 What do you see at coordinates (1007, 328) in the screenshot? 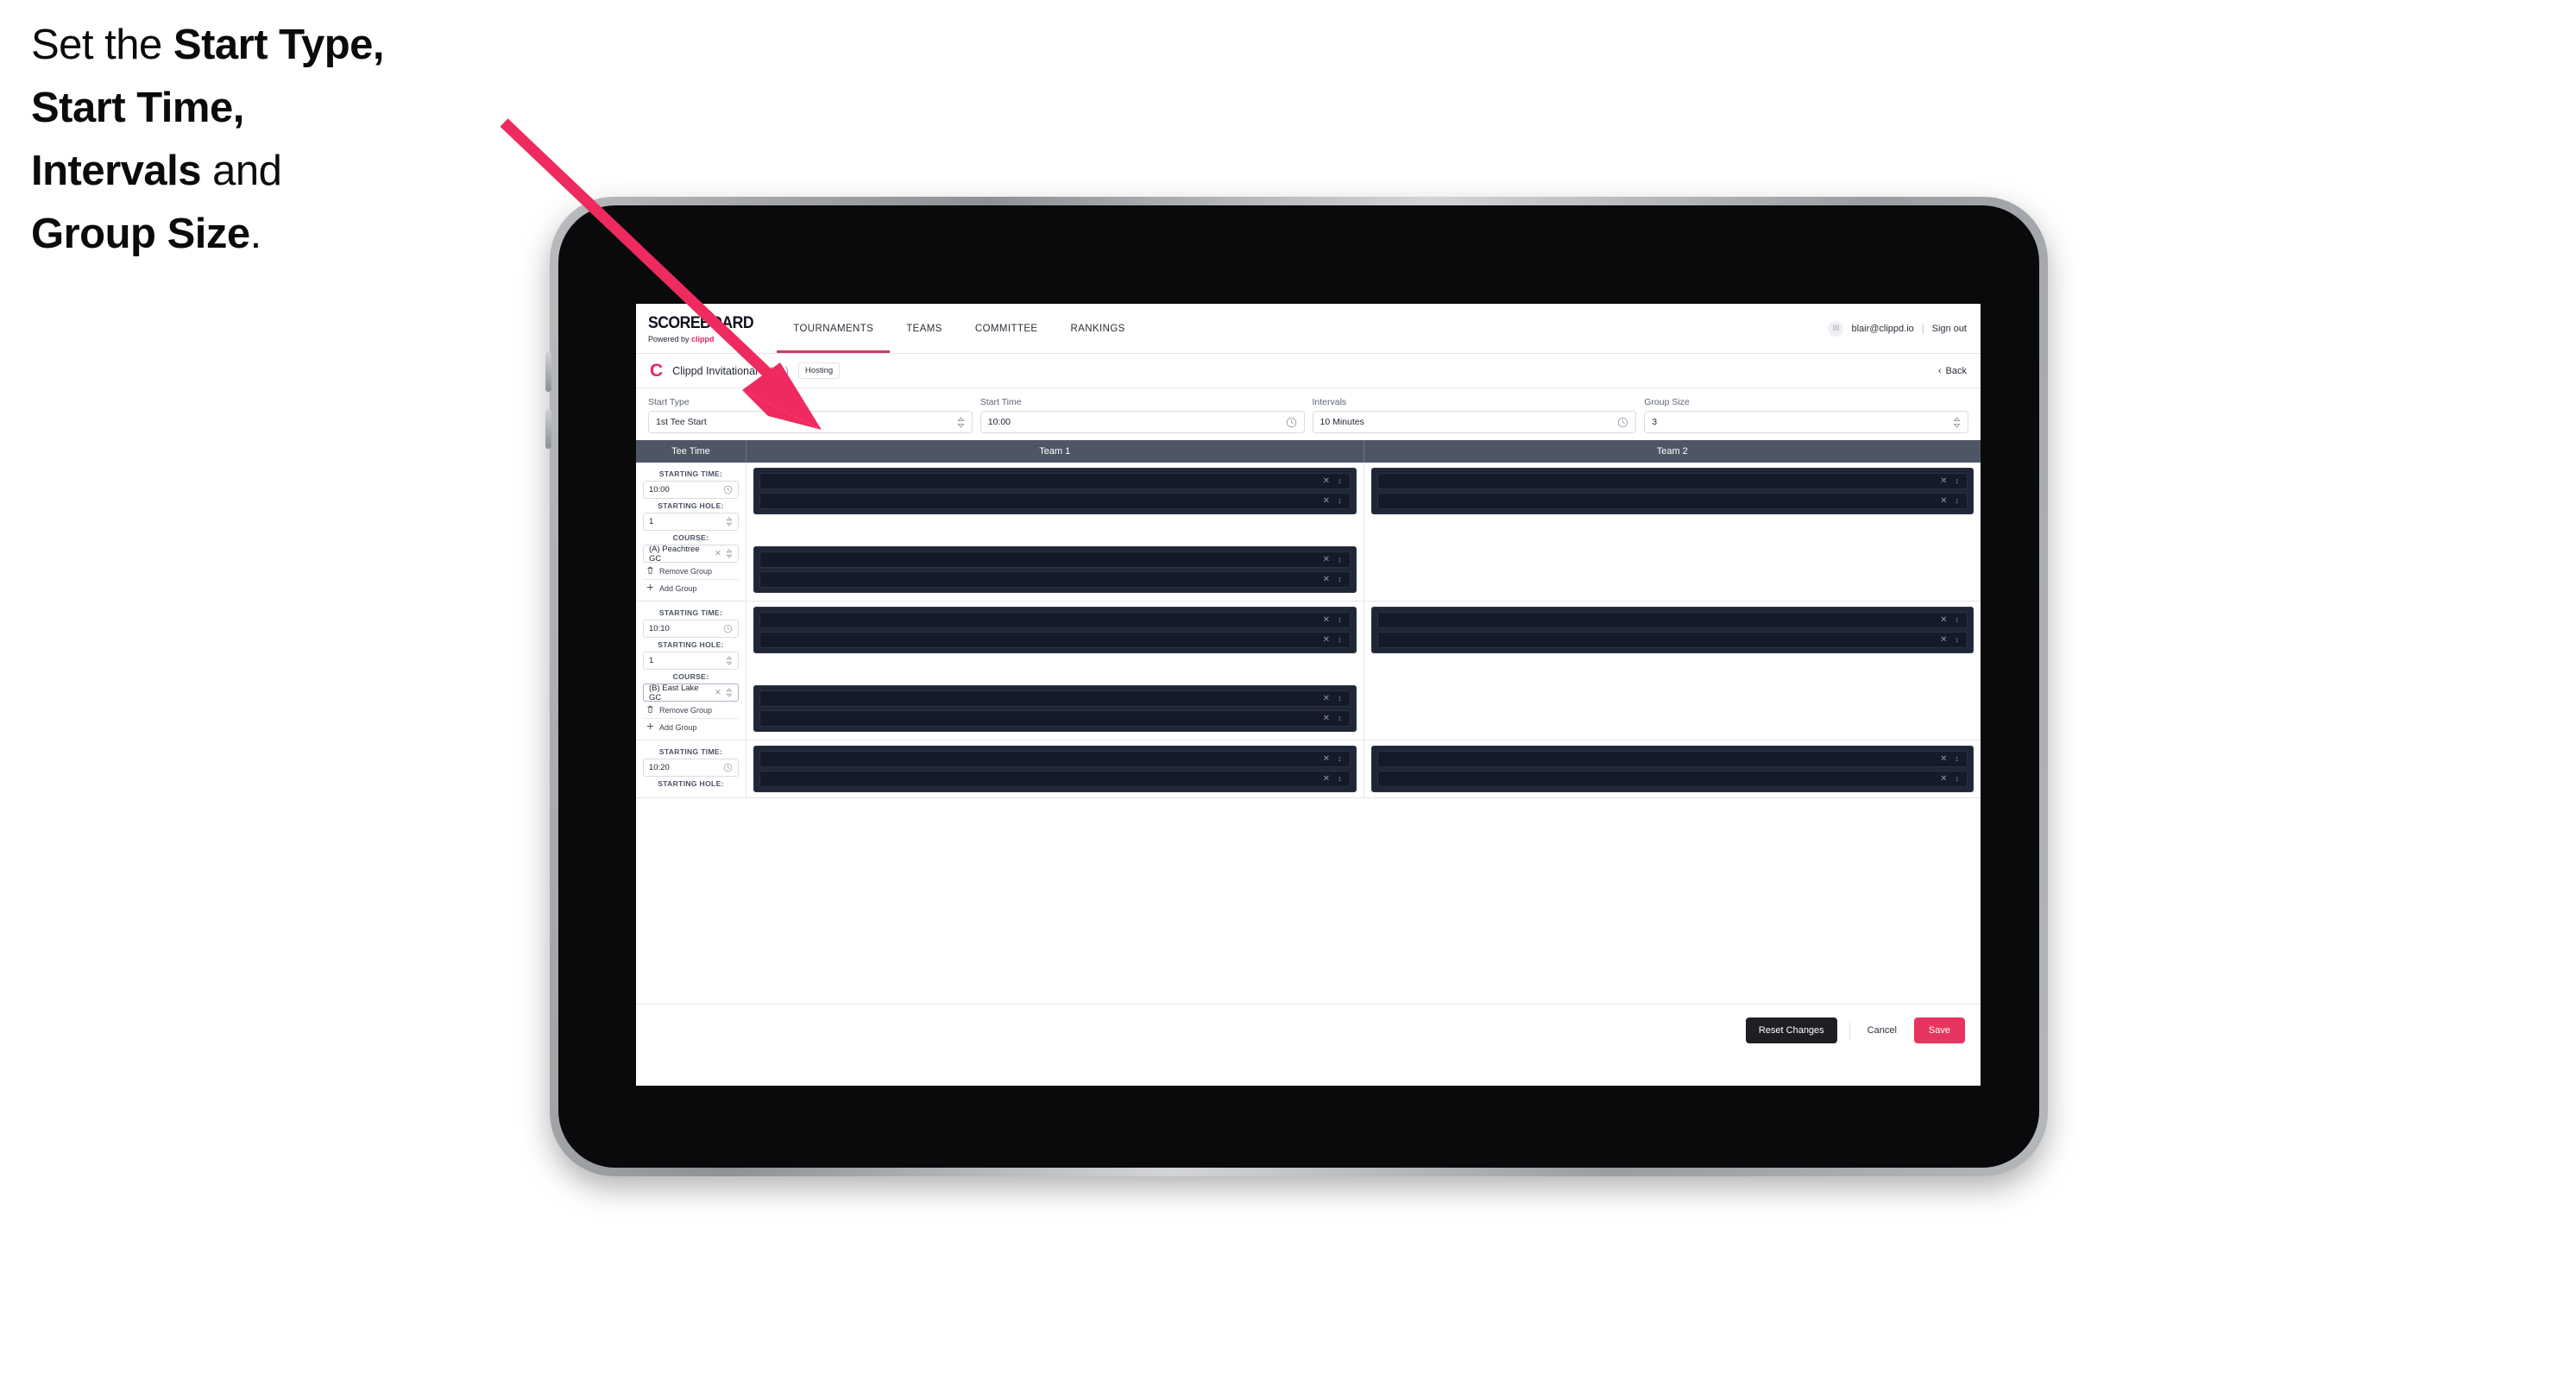
I see `nav-tab-committee: COMMITTEE` at bounding box center [1007, 328].